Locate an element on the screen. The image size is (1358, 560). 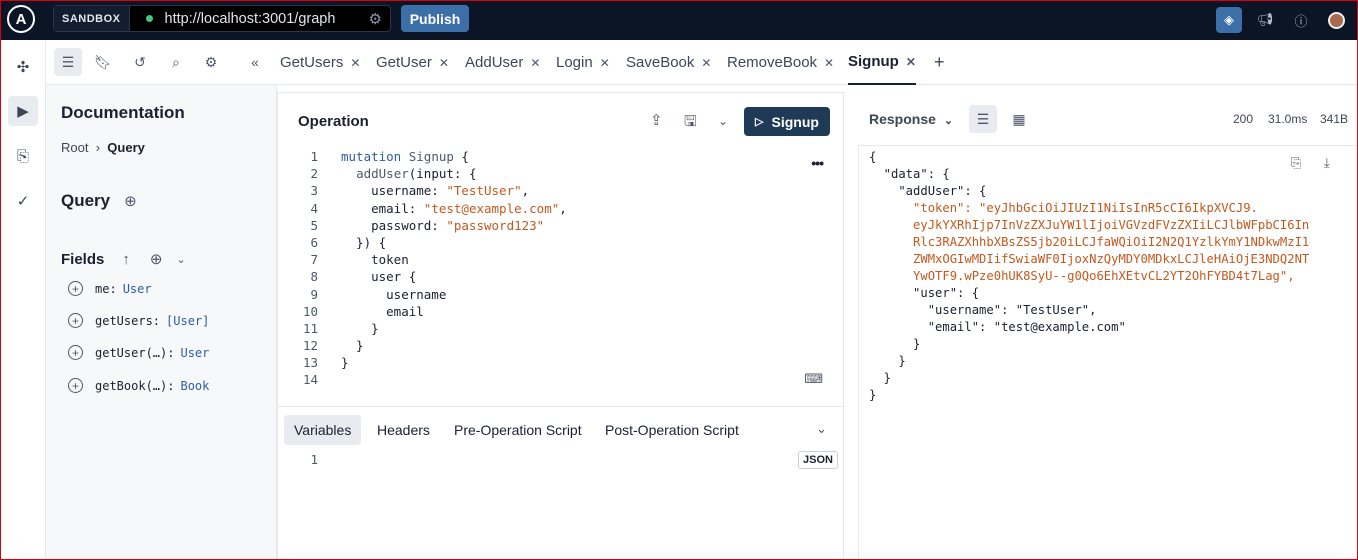
documentation-icon: ☰ is located at coordinates (68, 62).